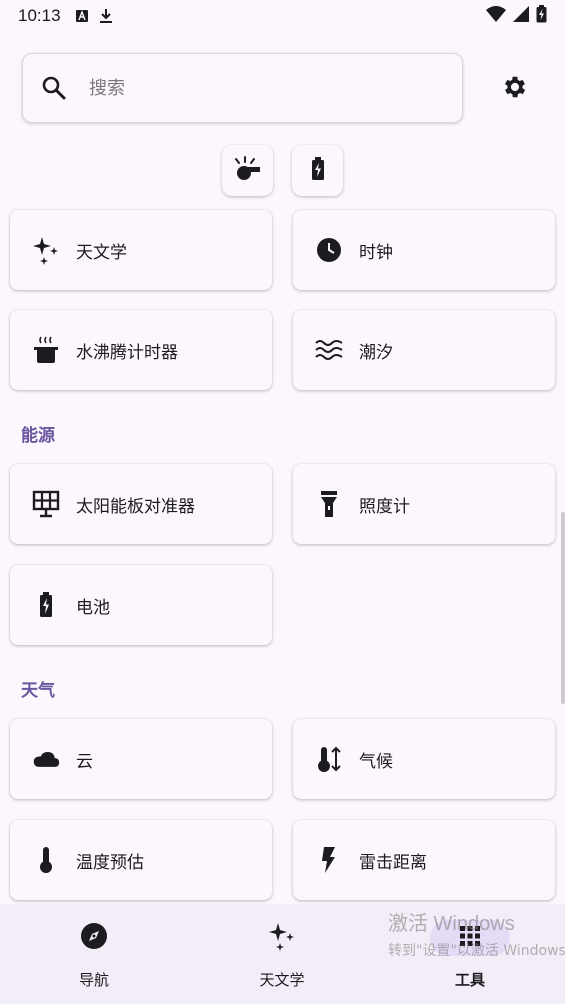 The image size is (565, 1004). What do you see at coordinates (94, 938) in the screenshot?
I see `compass-icon` at bounding box center [94, 938].